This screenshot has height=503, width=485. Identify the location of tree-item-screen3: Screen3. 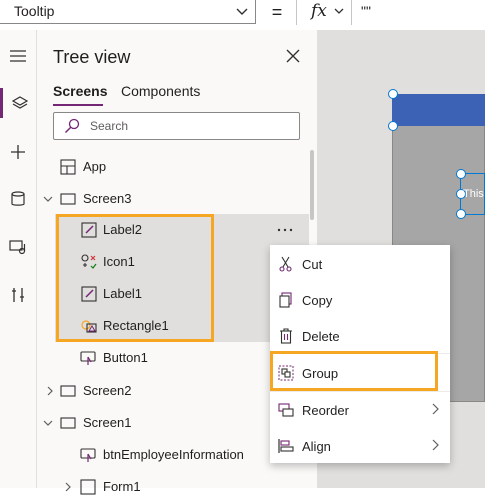
(172, 199).